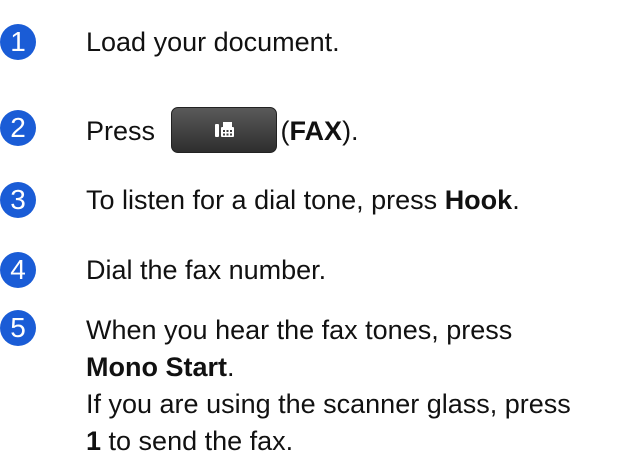 Image resolution: width=631 pixels, height=460 pixels. I want to click on step-line-2: Mono Start., so click(328, 367).